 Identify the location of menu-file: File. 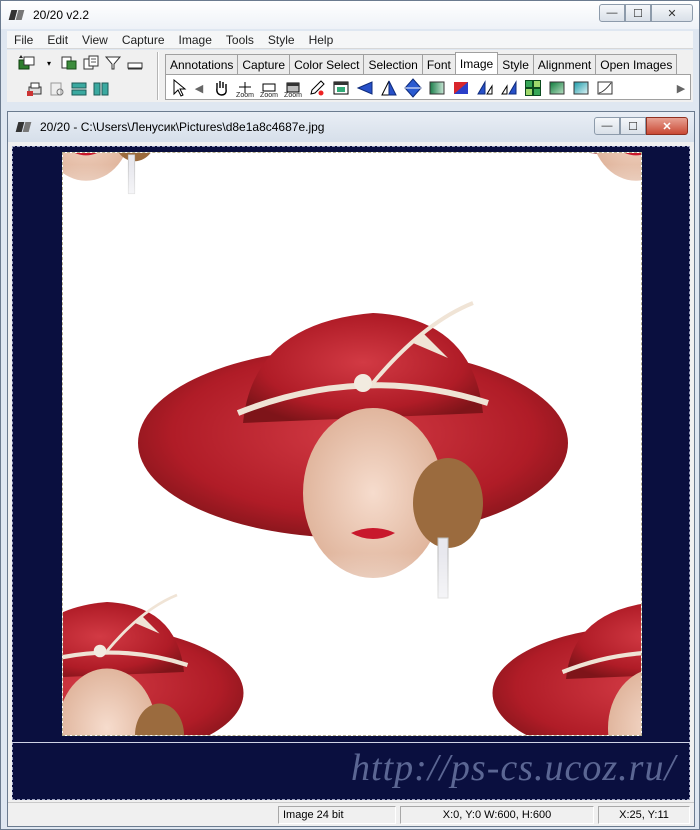
(23, 40).